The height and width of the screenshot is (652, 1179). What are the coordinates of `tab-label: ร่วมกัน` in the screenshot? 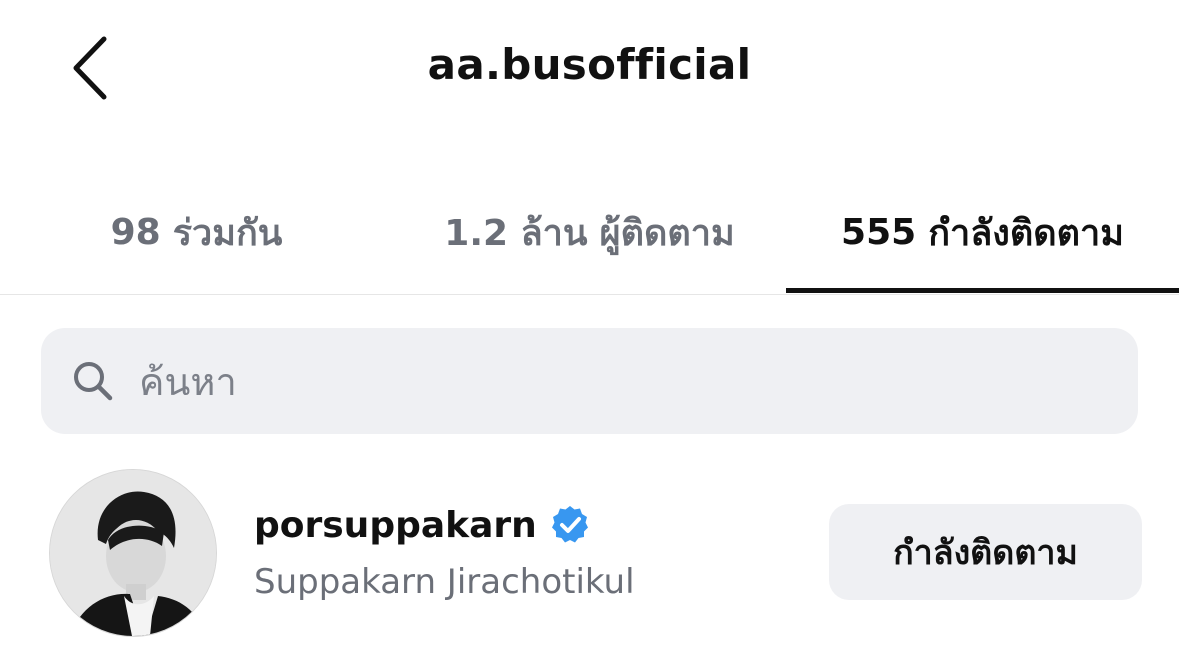 It's located at (227, 233).